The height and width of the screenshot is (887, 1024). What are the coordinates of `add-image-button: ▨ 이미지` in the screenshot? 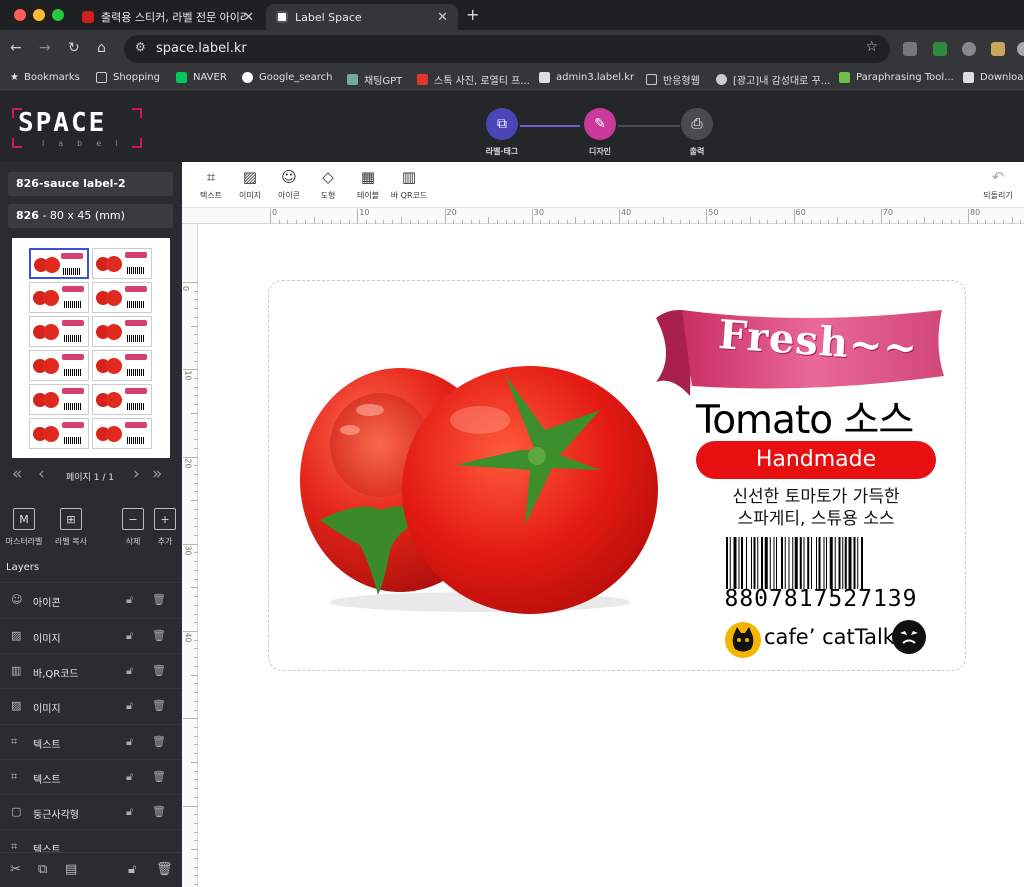 It's located at (250, 184).